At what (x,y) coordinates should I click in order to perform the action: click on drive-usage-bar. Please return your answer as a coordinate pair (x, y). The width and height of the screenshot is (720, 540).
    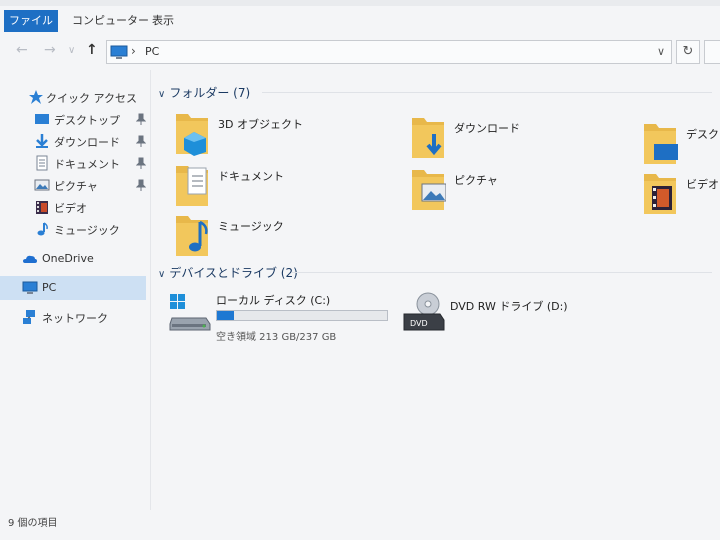
    Looking at the image, I should click on (302, 315).